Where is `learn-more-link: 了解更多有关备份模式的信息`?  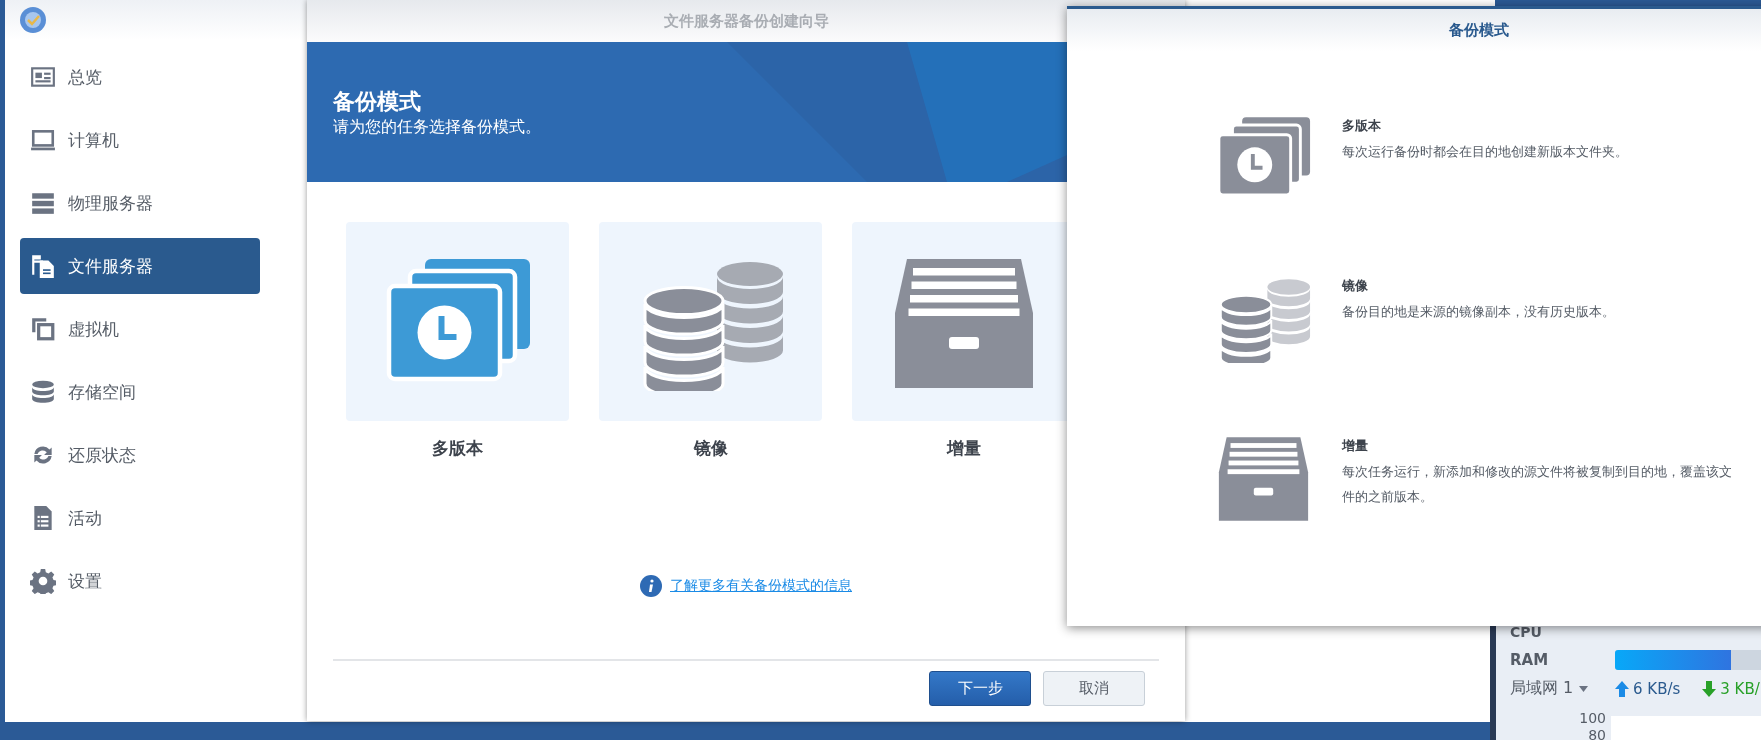
learn-more-link: 了解更多有关备份模式的信息 is located at coordinates (761, 586).